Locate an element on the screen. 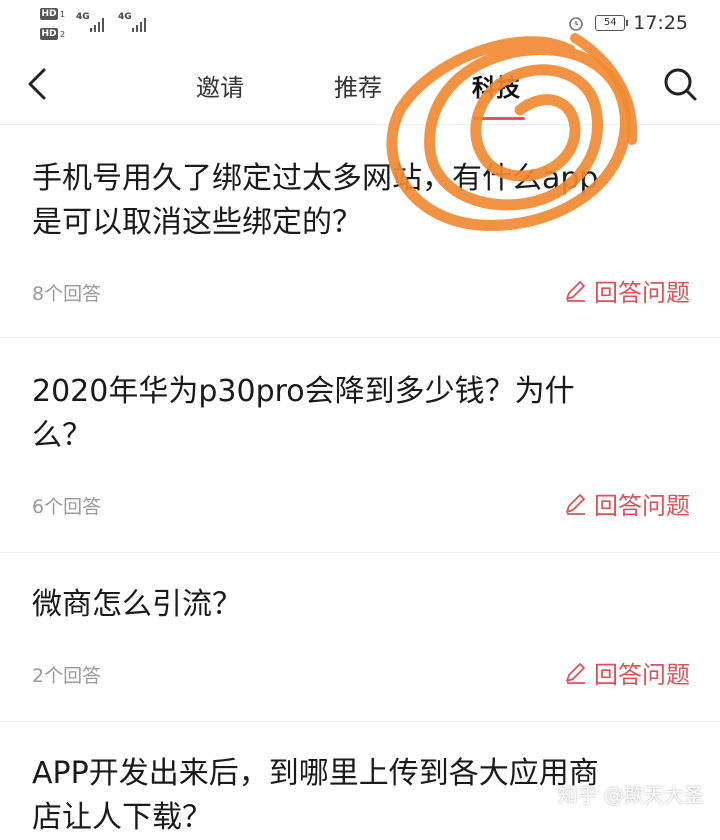 This screenshot has height=840, width=720. chevron-left-icon is located at coordinates (37, 84).